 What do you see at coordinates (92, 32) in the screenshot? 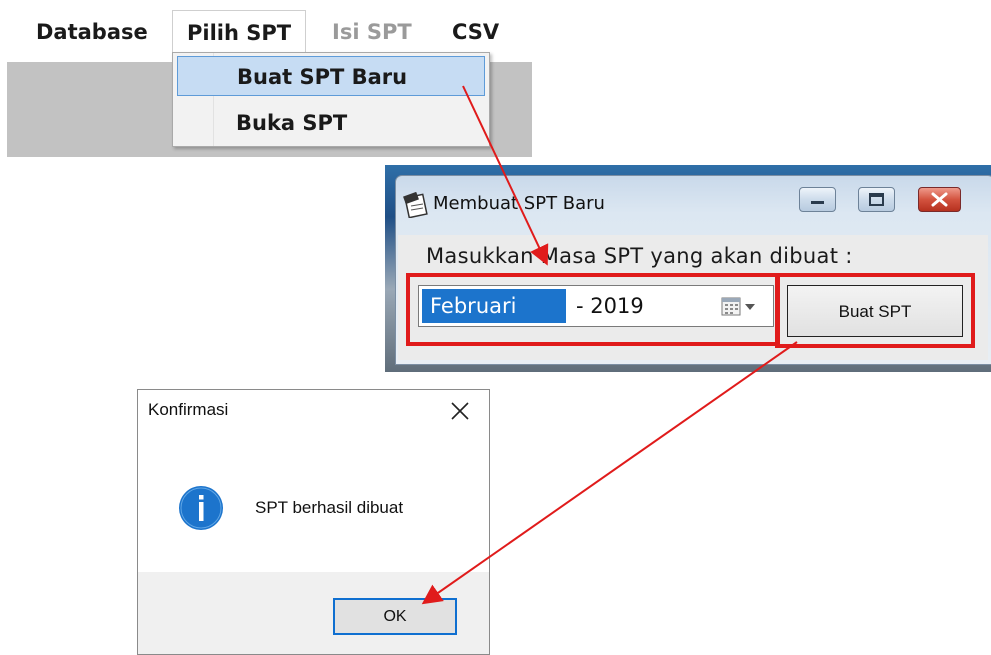
I see `menu-database: Database` at bounding box center [92, 32].